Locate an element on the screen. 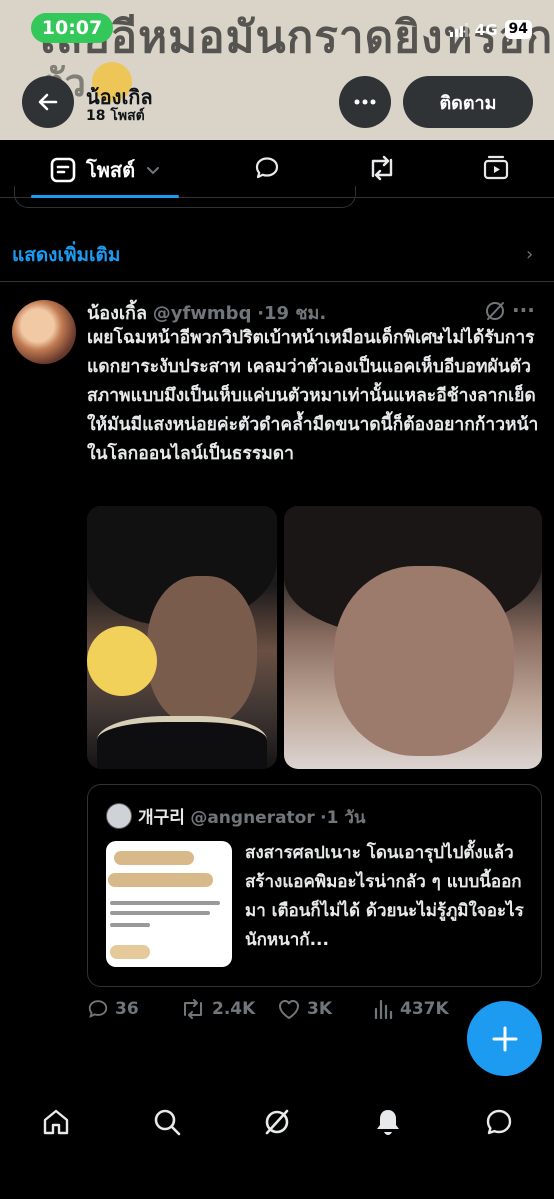 The width and height of the screenshot is (554, 1199). tweet-more-icon: ··· is located at coordinates (523, 310).